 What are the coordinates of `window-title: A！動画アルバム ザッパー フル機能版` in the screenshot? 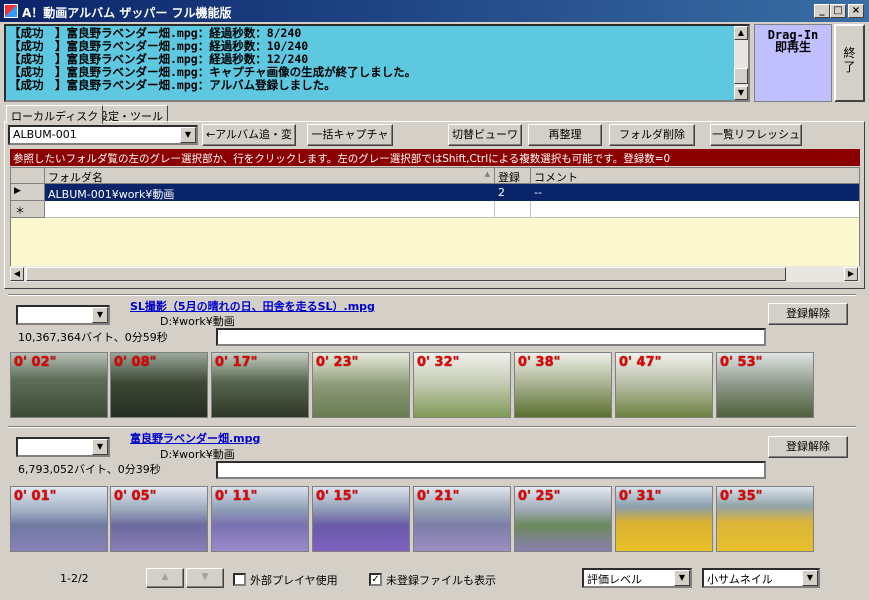 It's located at (127, 13).